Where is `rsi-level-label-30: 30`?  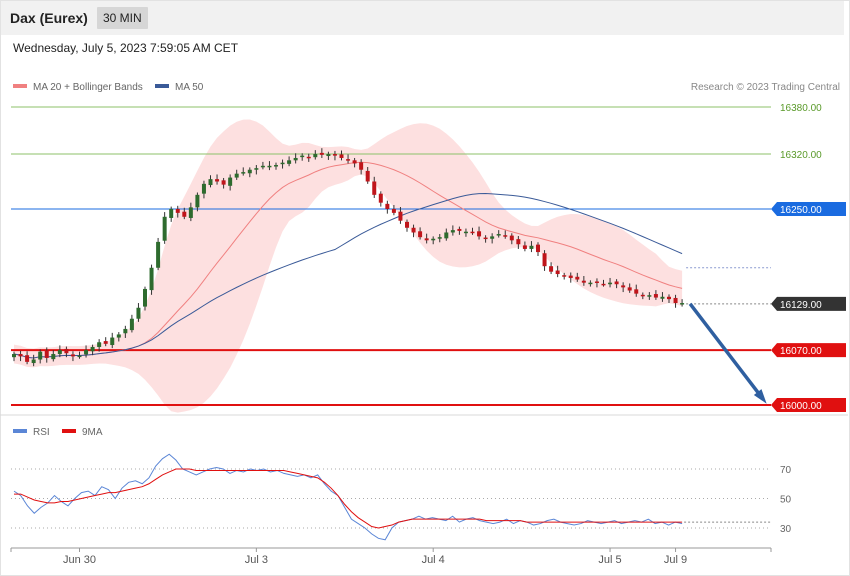
rsi-level-label-30: 30 is located at coordinates (786, 529).